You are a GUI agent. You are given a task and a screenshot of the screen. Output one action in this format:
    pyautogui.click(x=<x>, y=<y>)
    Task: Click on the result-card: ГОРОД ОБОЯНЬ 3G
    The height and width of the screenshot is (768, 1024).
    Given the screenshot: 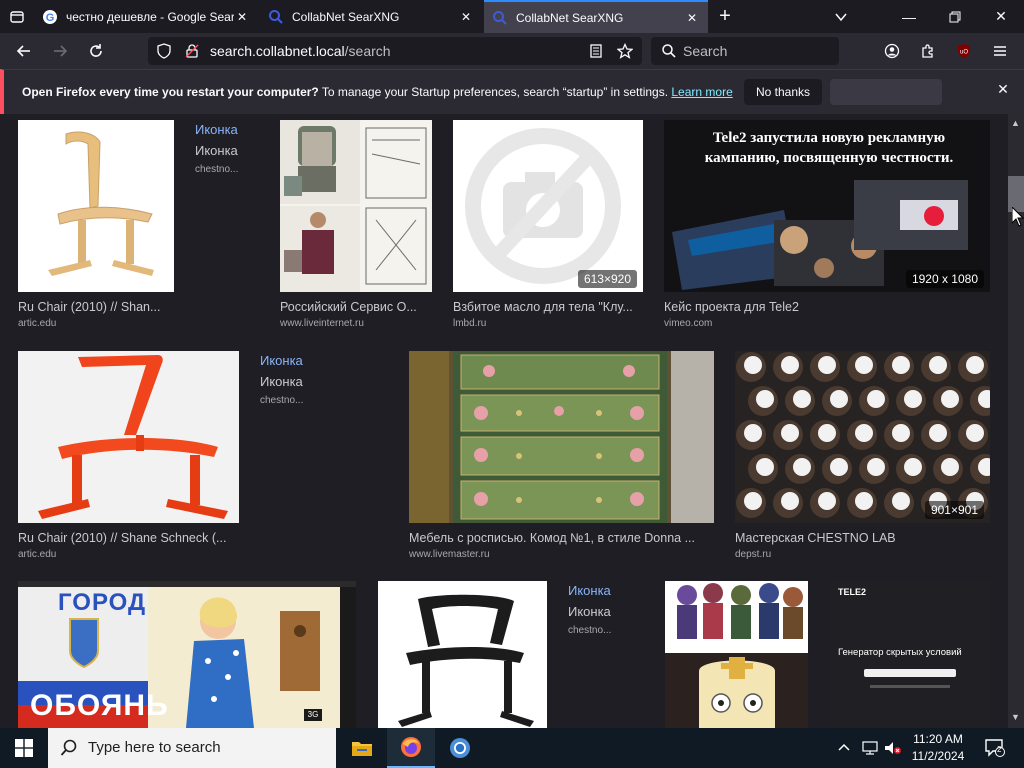 What is the action you would take?
    pyautogui.click(x=187, y=654)
    